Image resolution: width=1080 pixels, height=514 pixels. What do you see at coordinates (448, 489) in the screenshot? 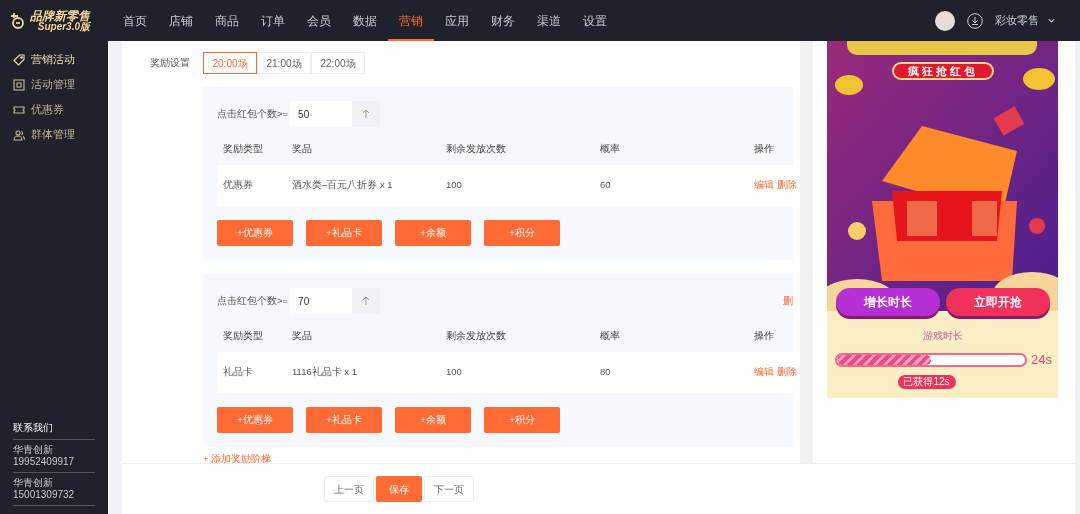
I see `footer-button: 下一页` at bounding box center [448, 489].